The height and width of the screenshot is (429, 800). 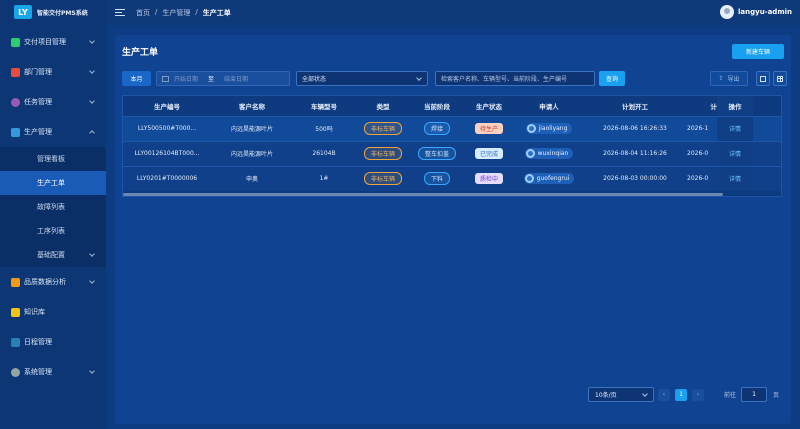 I want to click on date-range-separator: 至, so click(x=211, y=79).